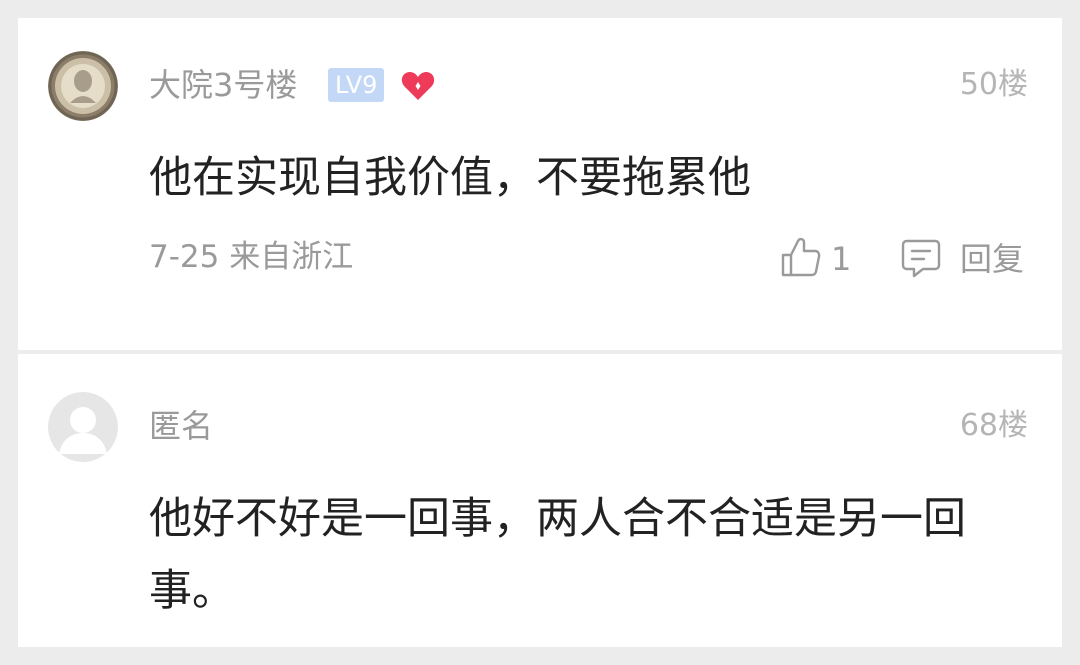  What do you see at coordinates (992, 259) in the screenshot?
I see `reply-button: 回复` at bounding box center [992, 259].